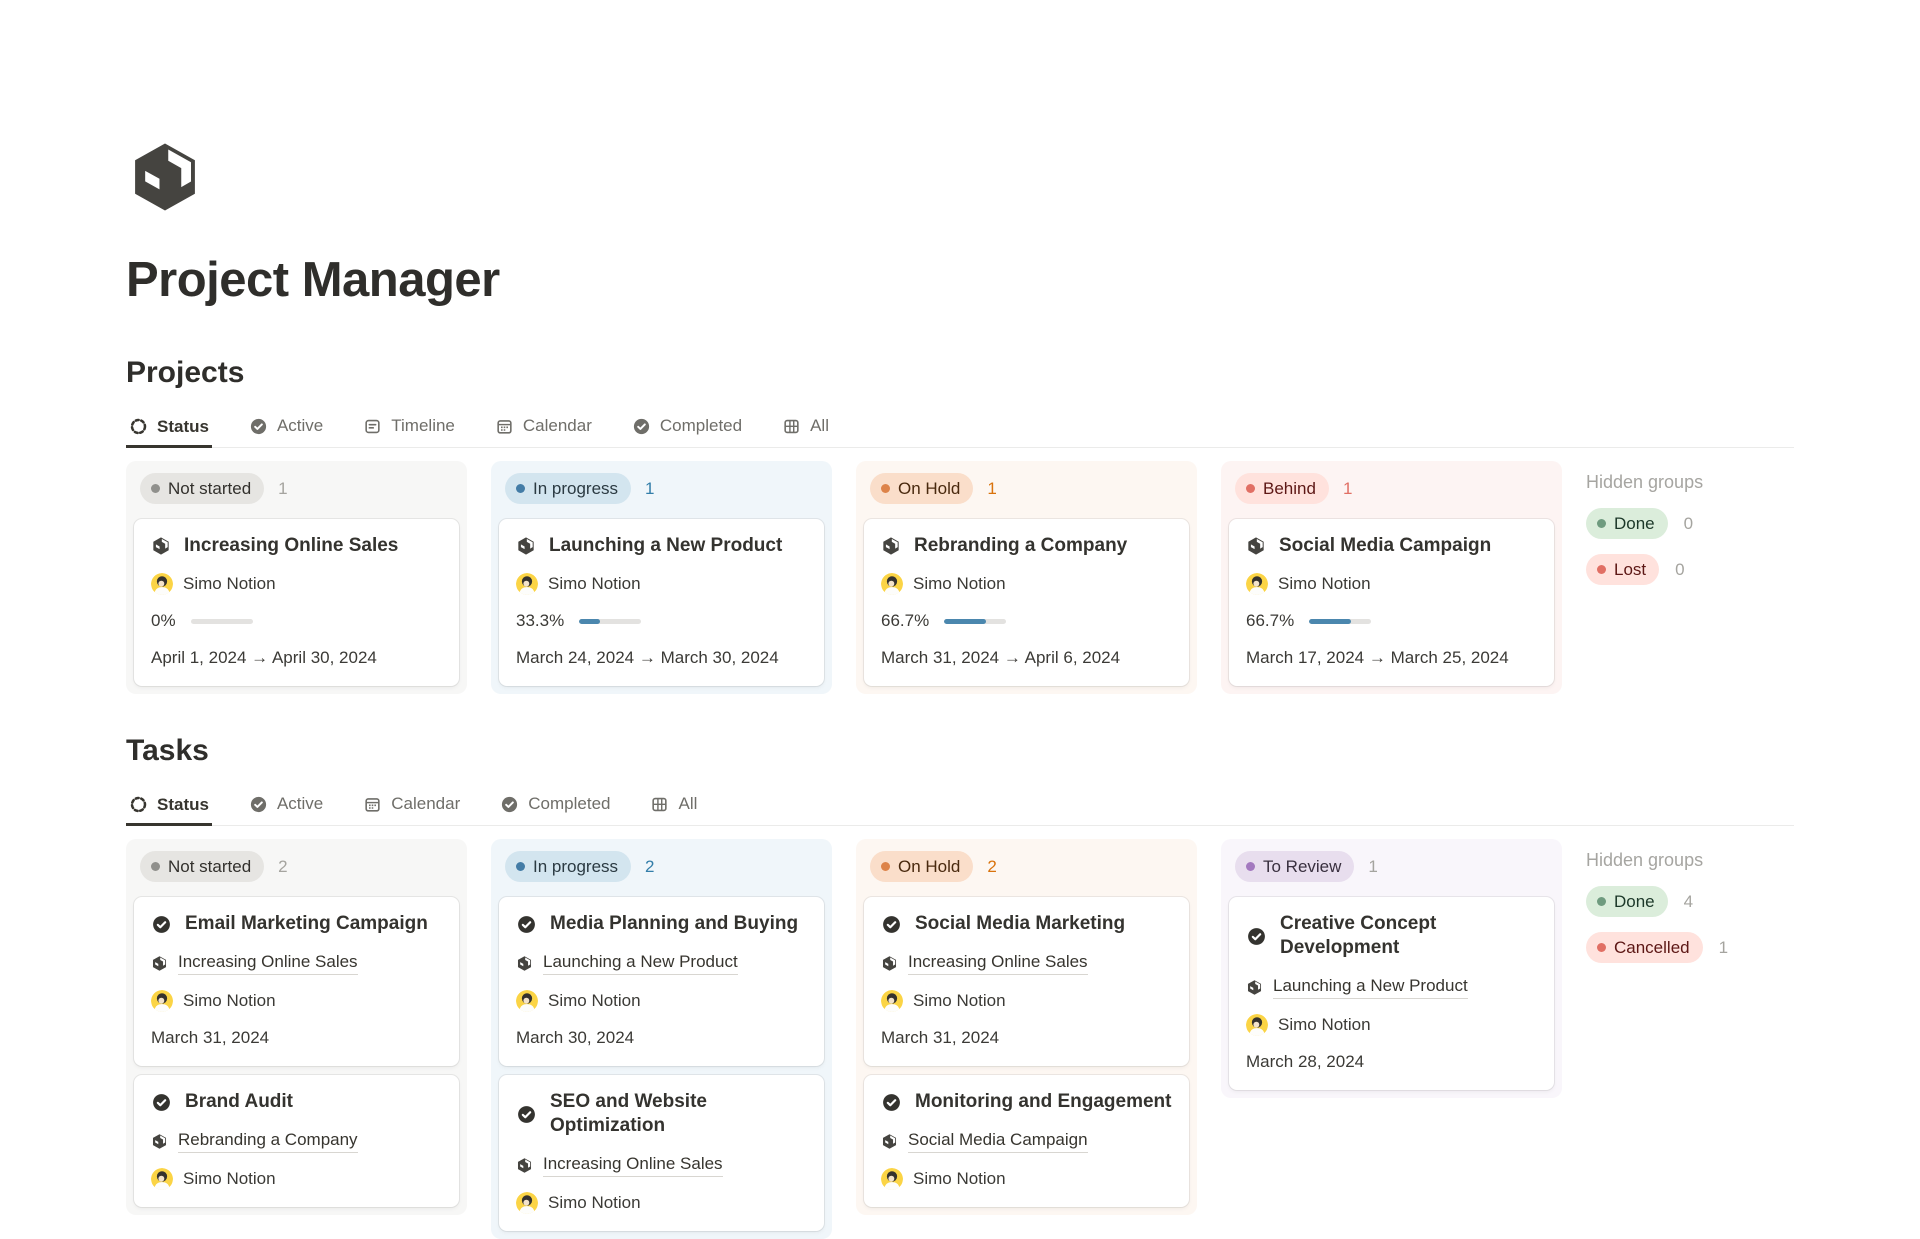 The height and width of the screenshot is (1239, 1920). Describe the element at coordinates (1295, 866) in the screenshot. I see `status-chip-to-review: To Review` at that location.